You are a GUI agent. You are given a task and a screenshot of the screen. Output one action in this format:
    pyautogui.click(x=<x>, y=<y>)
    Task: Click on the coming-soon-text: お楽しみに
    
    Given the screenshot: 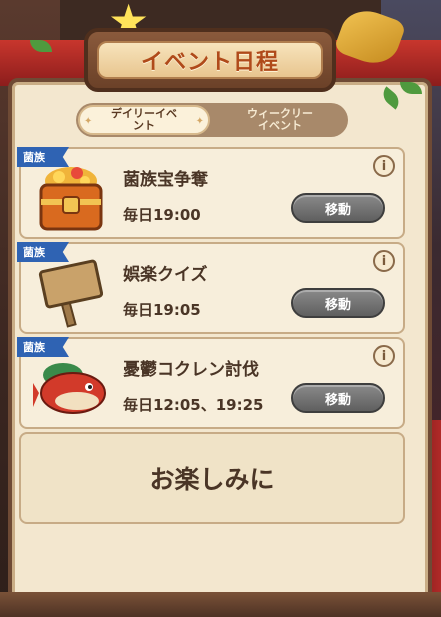 What is the action you would take?
    pyautogui.click(x=212, y=479)
    